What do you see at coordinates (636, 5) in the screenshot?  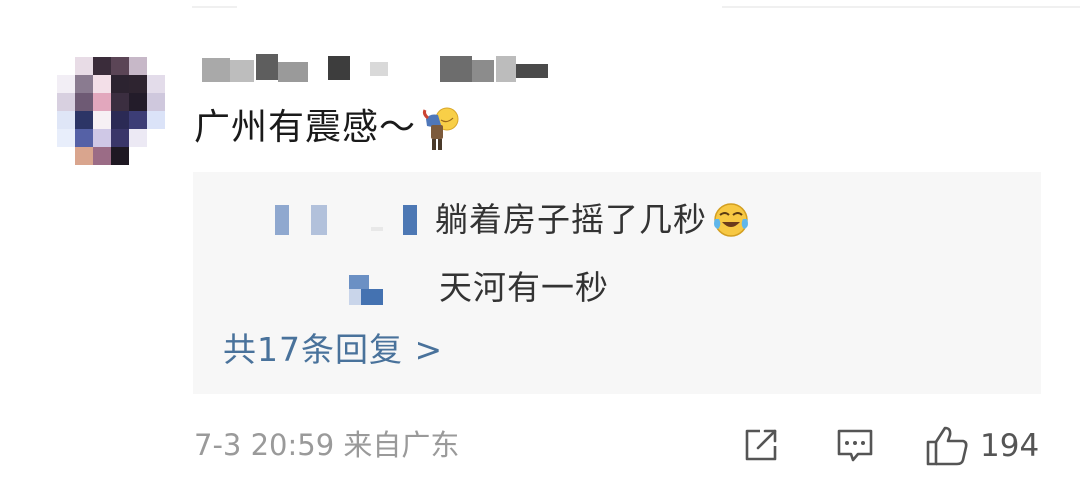 I see `top-divider` at bounding box center [636, 5].